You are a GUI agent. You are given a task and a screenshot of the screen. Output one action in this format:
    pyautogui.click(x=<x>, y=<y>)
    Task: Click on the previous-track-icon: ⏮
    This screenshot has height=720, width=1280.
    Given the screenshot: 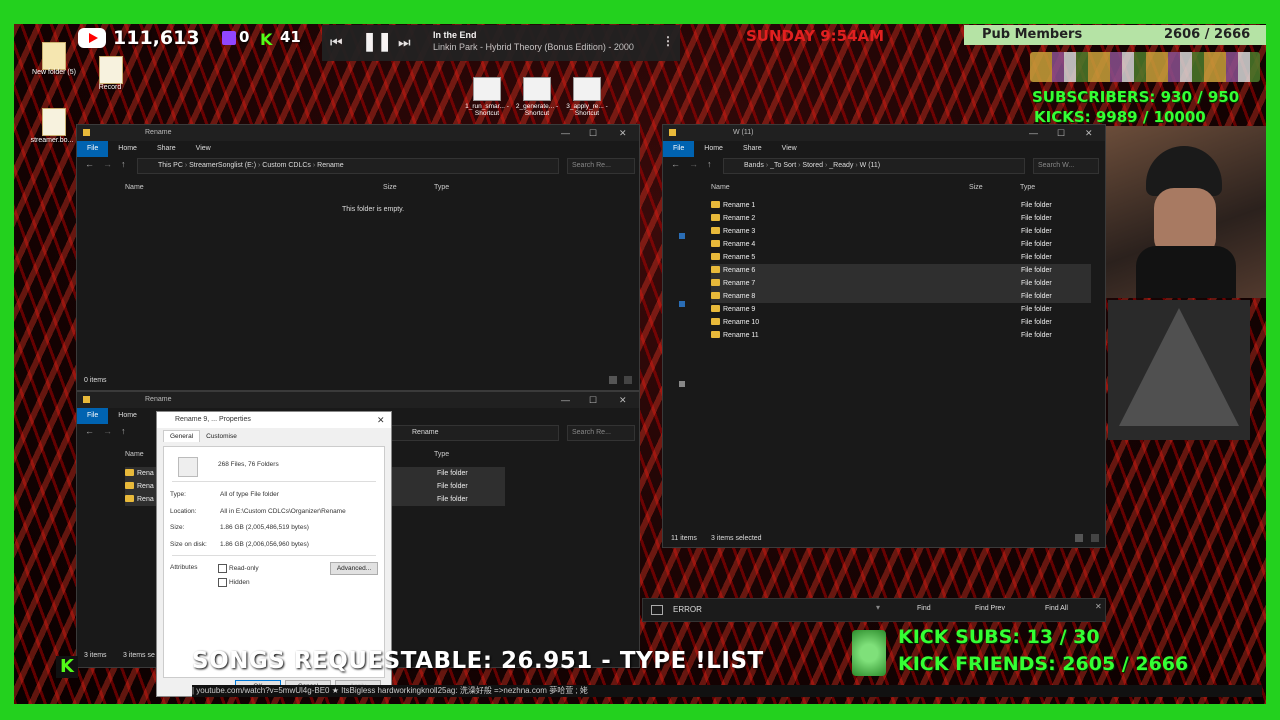 What is the action you would take?
    pyautogui.click(x=336, y=42)
    